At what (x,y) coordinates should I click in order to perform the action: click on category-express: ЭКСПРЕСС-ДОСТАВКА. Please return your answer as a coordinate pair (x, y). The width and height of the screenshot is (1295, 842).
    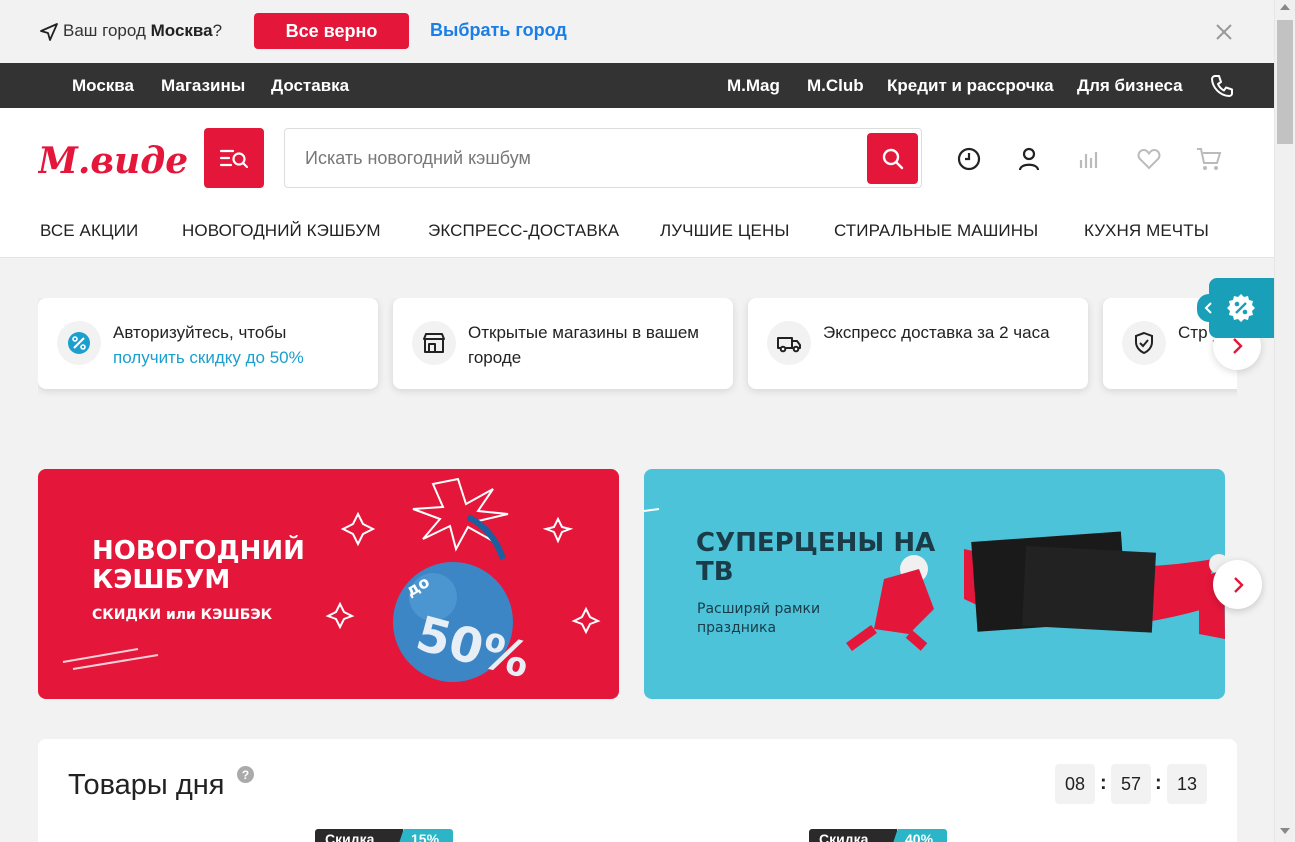
    Looking at the image, I should click on (523, 231).